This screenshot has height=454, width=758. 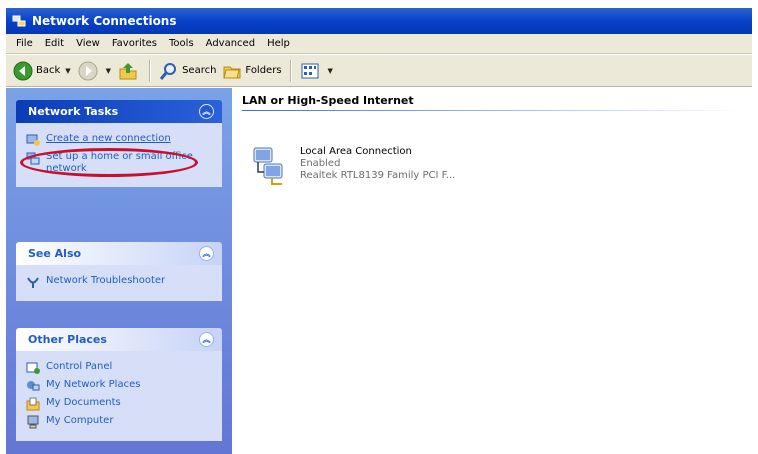 What do you see at coordinates (93, 384) in the screenshot?
I see `my-network-places-label: My Network Places` at bounding box center [93, 384].